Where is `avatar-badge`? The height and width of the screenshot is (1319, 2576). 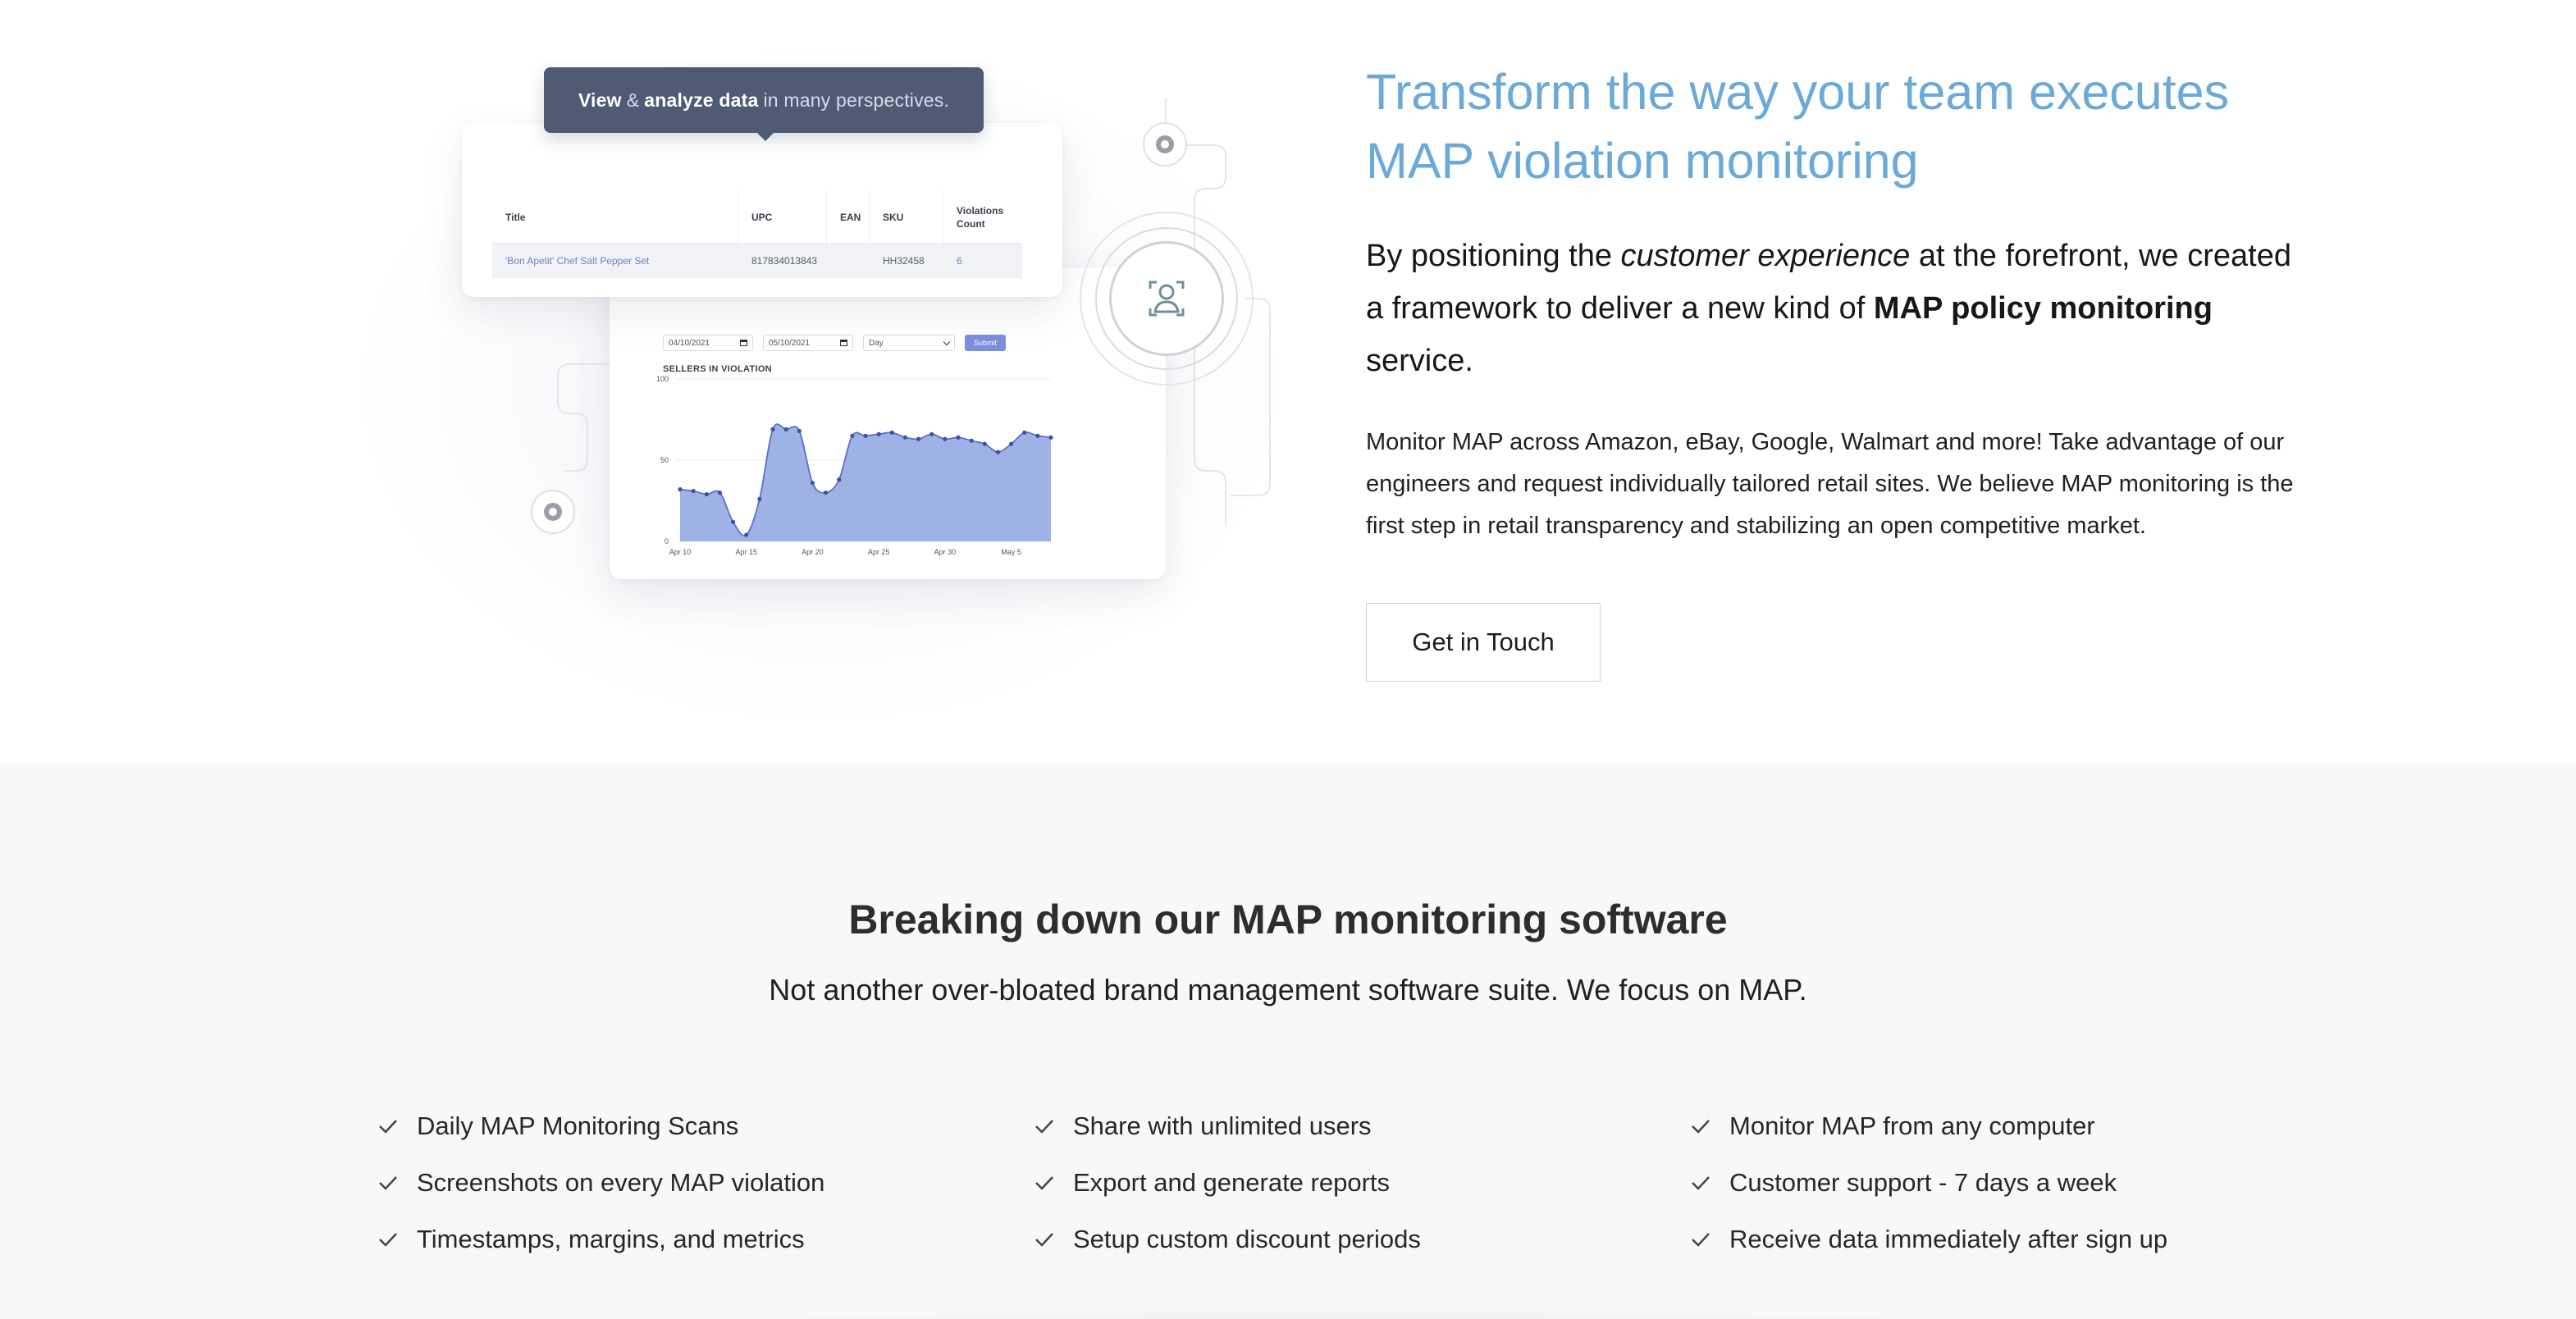 avatar-badge is located at coordinates (1166, 298).